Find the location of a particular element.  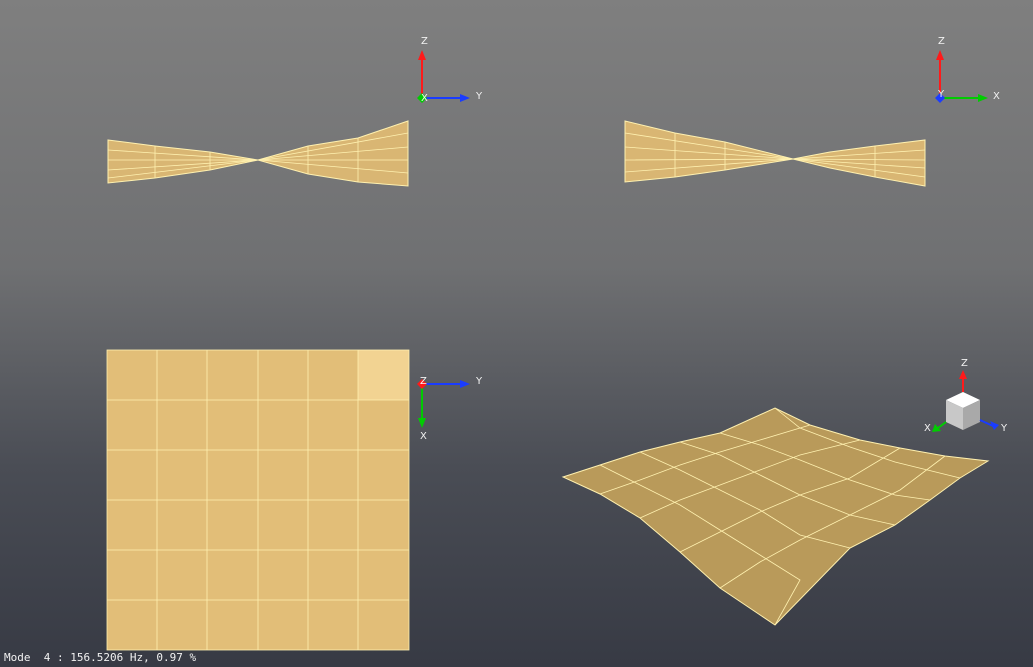

mode-frequency: 156.5206 Hz, is located at coordinates (110, 657).